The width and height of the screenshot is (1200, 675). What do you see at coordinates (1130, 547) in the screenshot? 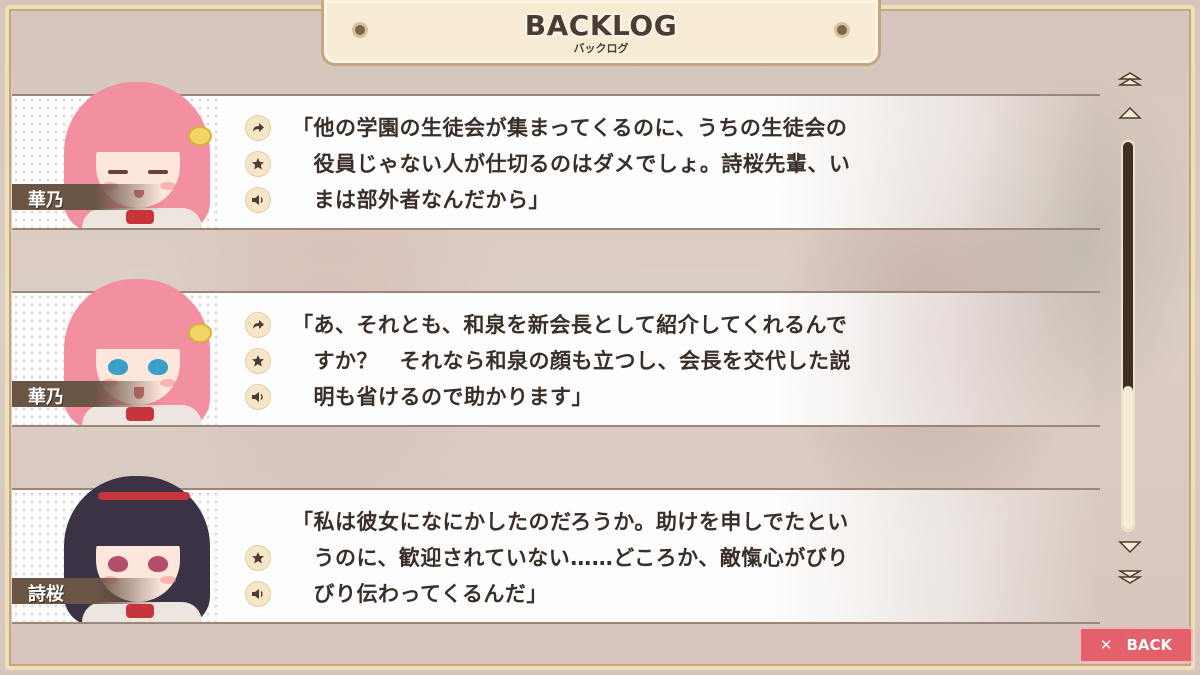
I see `line-down-icon` at bounding box center [1130, 547].